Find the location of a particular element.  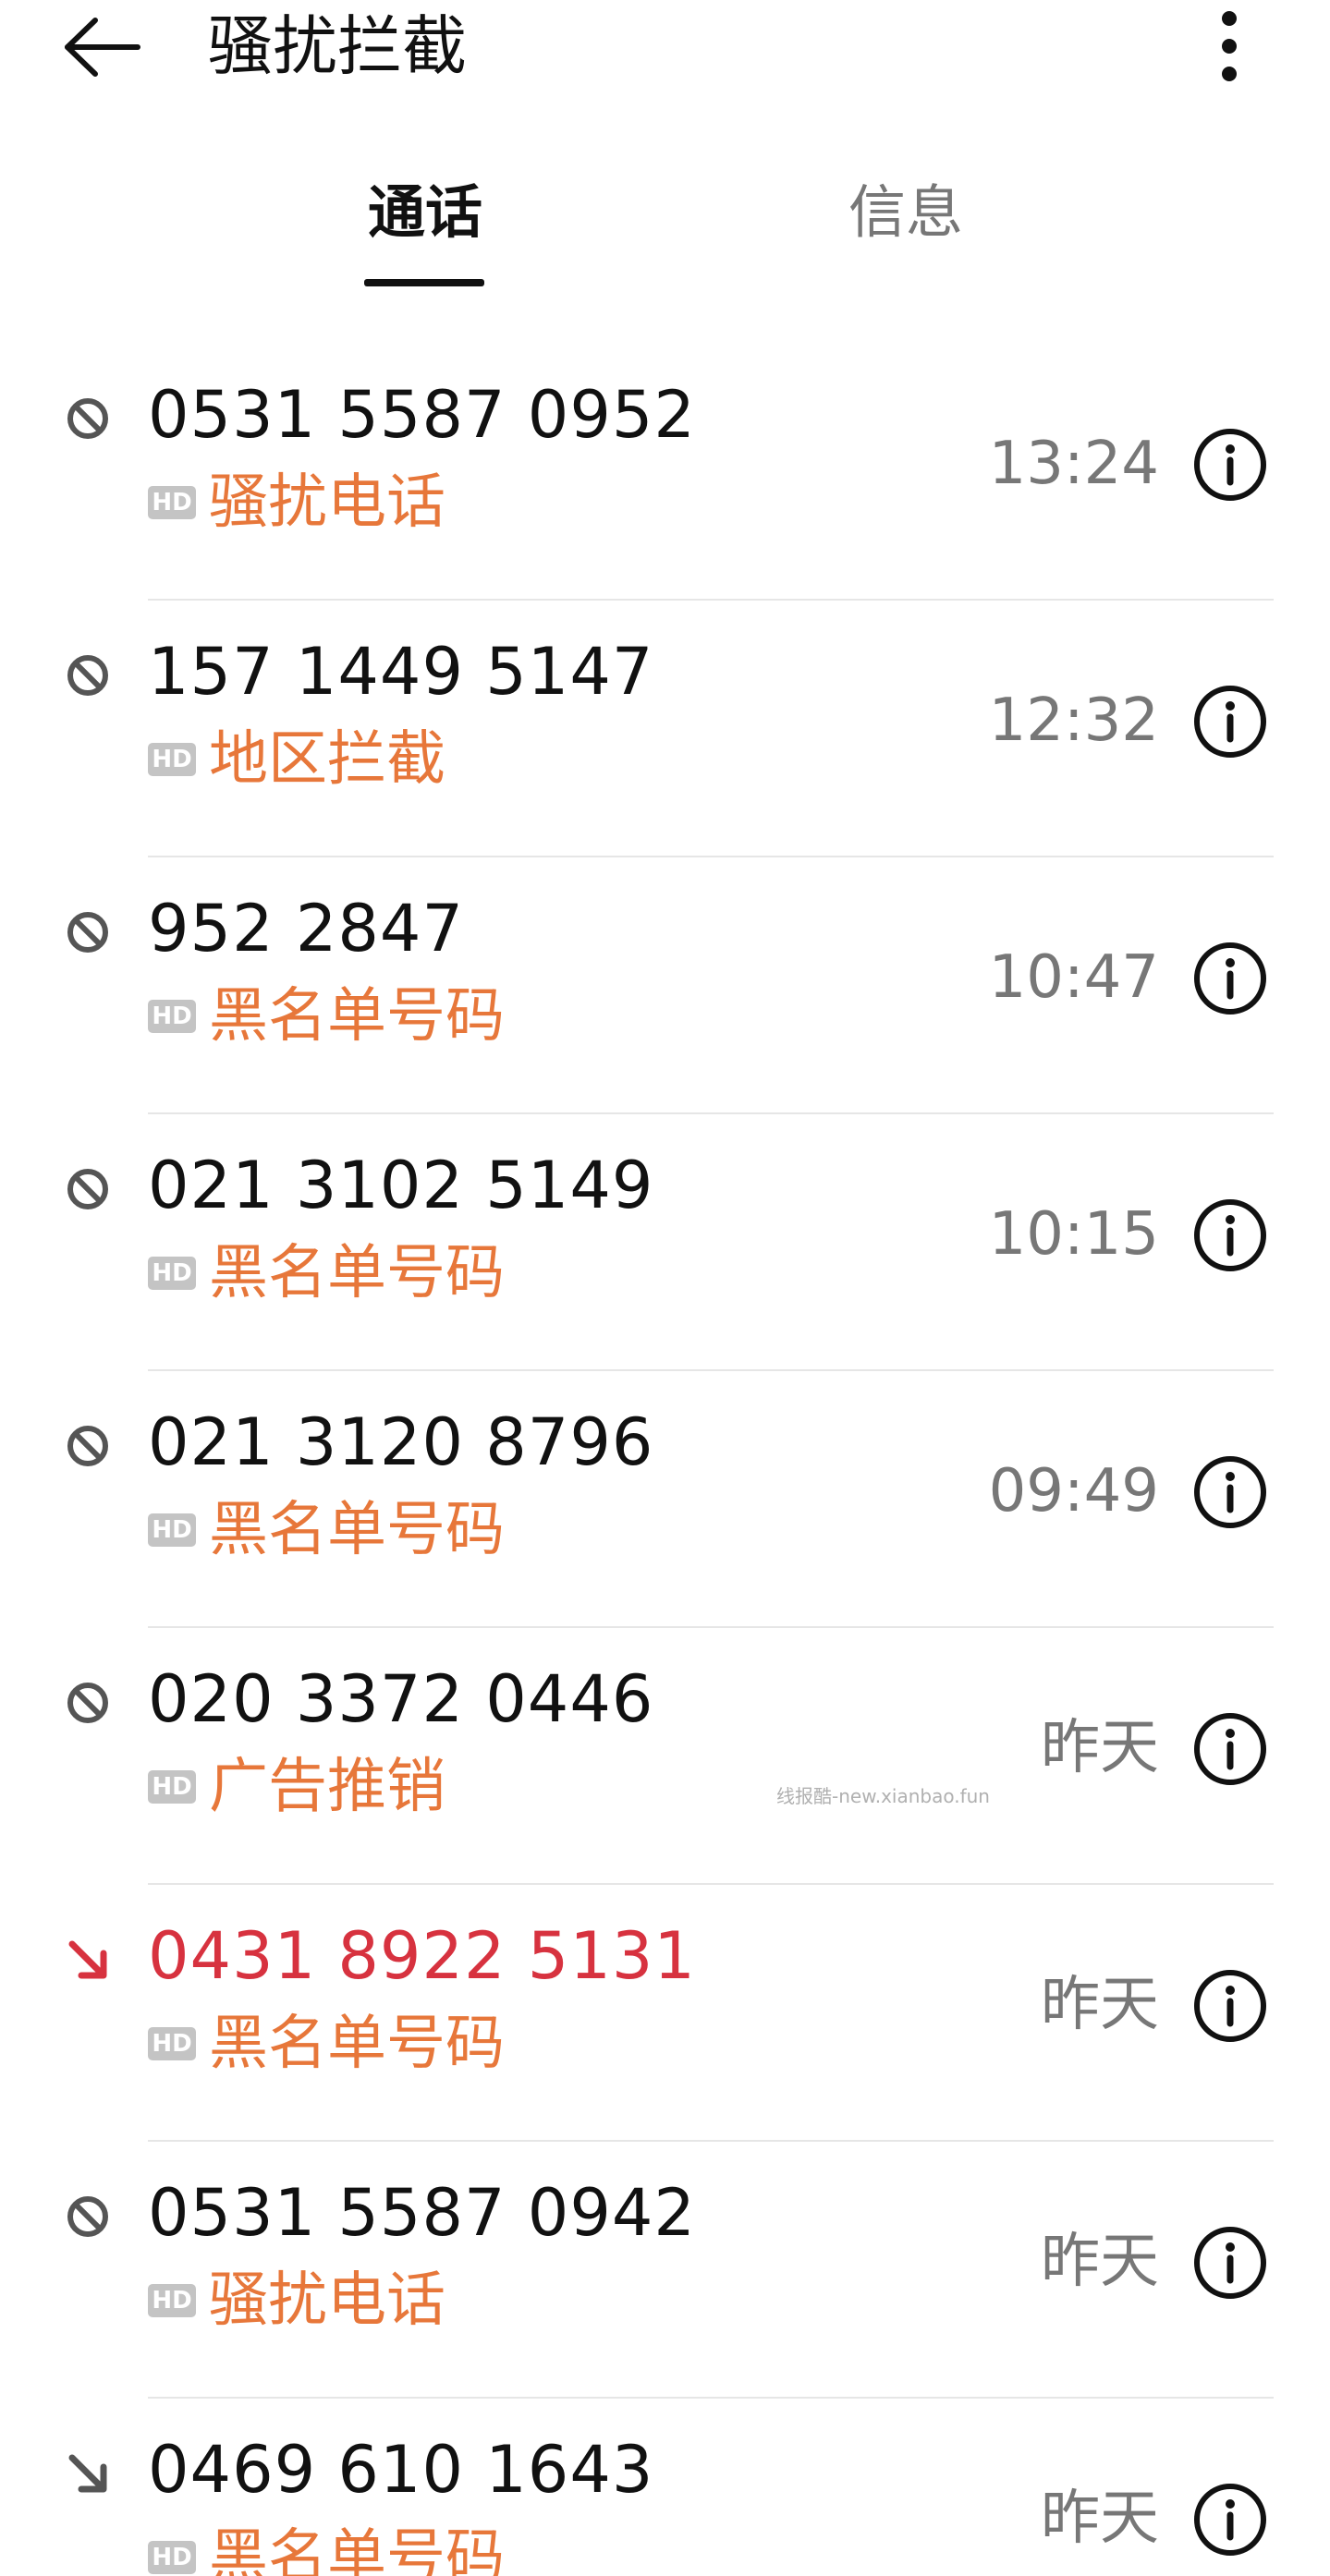

phone-number: 952 2847 is located at coordinates (306, 928).